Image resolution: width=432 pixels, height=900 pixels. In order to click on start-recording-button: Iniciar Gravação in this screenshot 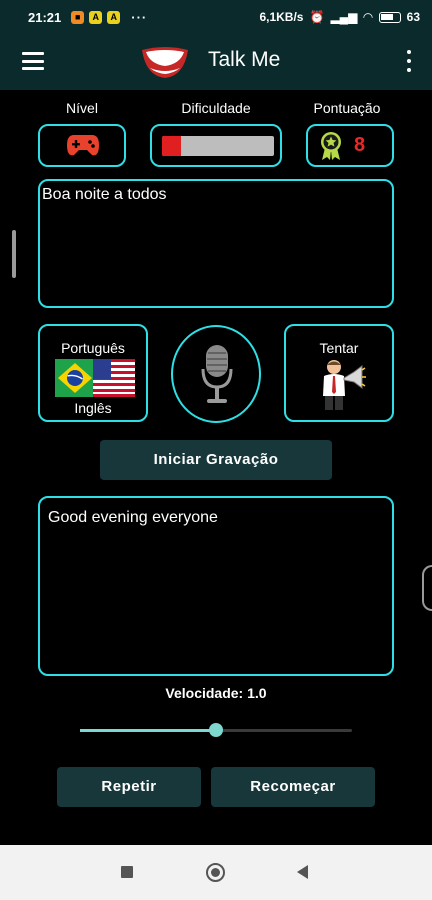, I will do `click(216, 460)`.